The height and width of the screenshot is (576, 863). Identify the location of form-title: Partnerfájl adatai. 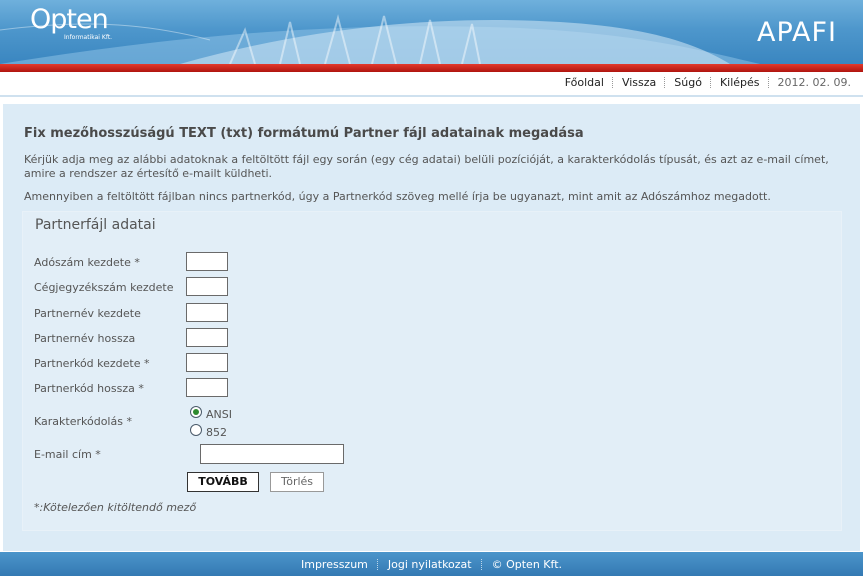
(95, 225).